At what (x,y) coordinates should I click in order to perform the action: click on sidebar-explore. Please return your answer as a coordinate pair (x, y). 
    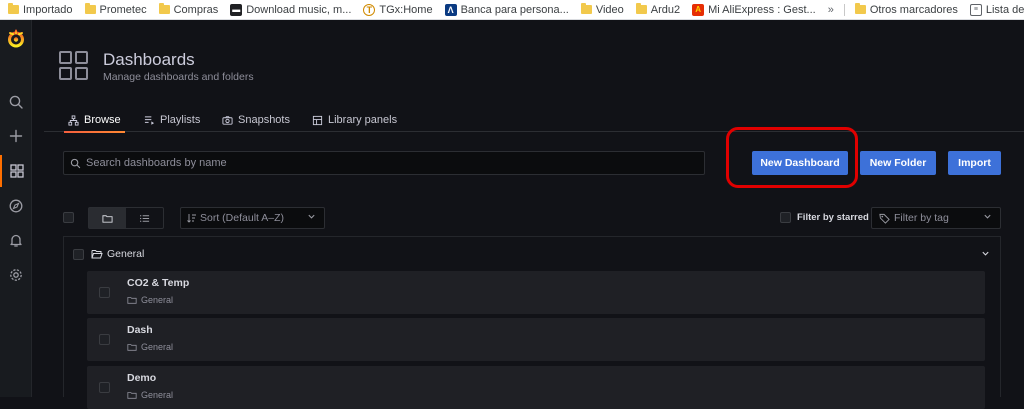
    Looking at the image, I should click on (16, 206).